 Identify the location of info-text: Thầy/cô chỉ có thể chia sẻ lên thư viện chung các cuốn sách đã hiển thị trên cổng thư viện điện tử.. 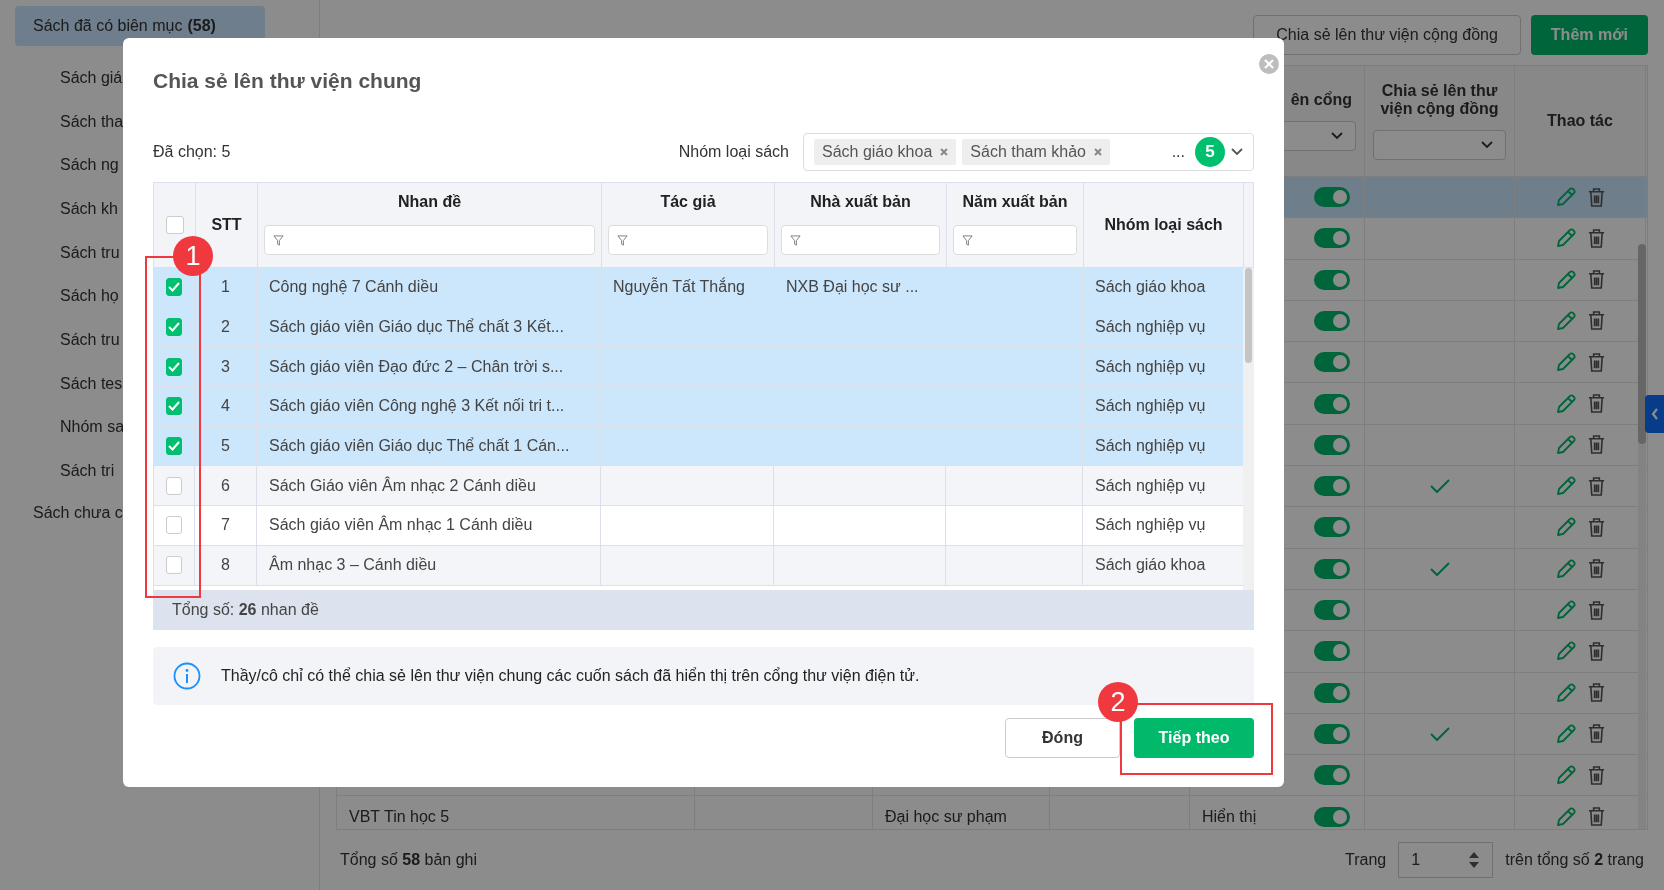
(570, 676).